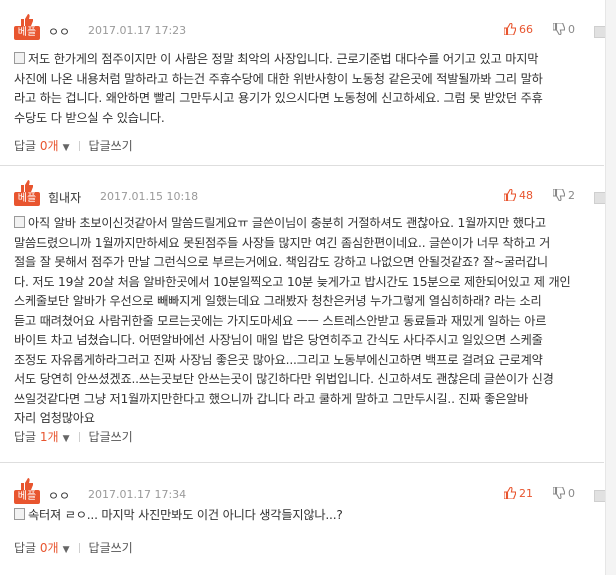  What do you see at coordinates (310, 195) in the screenshot?
I see `comment-header: 베플 힘내자 2017.01.15 10:18 48 2` at bounding box center [310, 195].